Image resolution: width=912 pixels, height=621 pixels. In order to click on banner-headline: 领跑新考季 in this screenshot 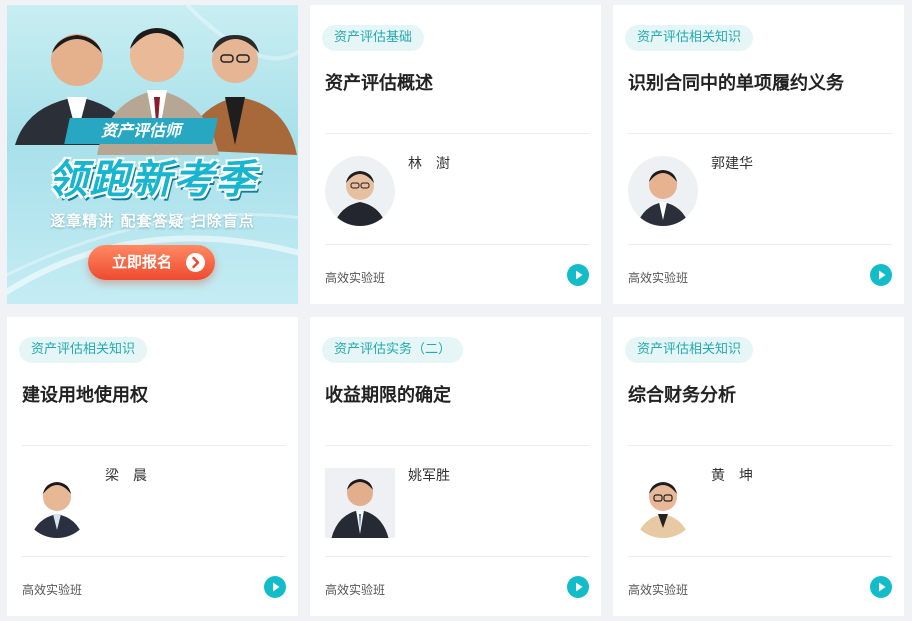, I will do `click(152, 180)`.